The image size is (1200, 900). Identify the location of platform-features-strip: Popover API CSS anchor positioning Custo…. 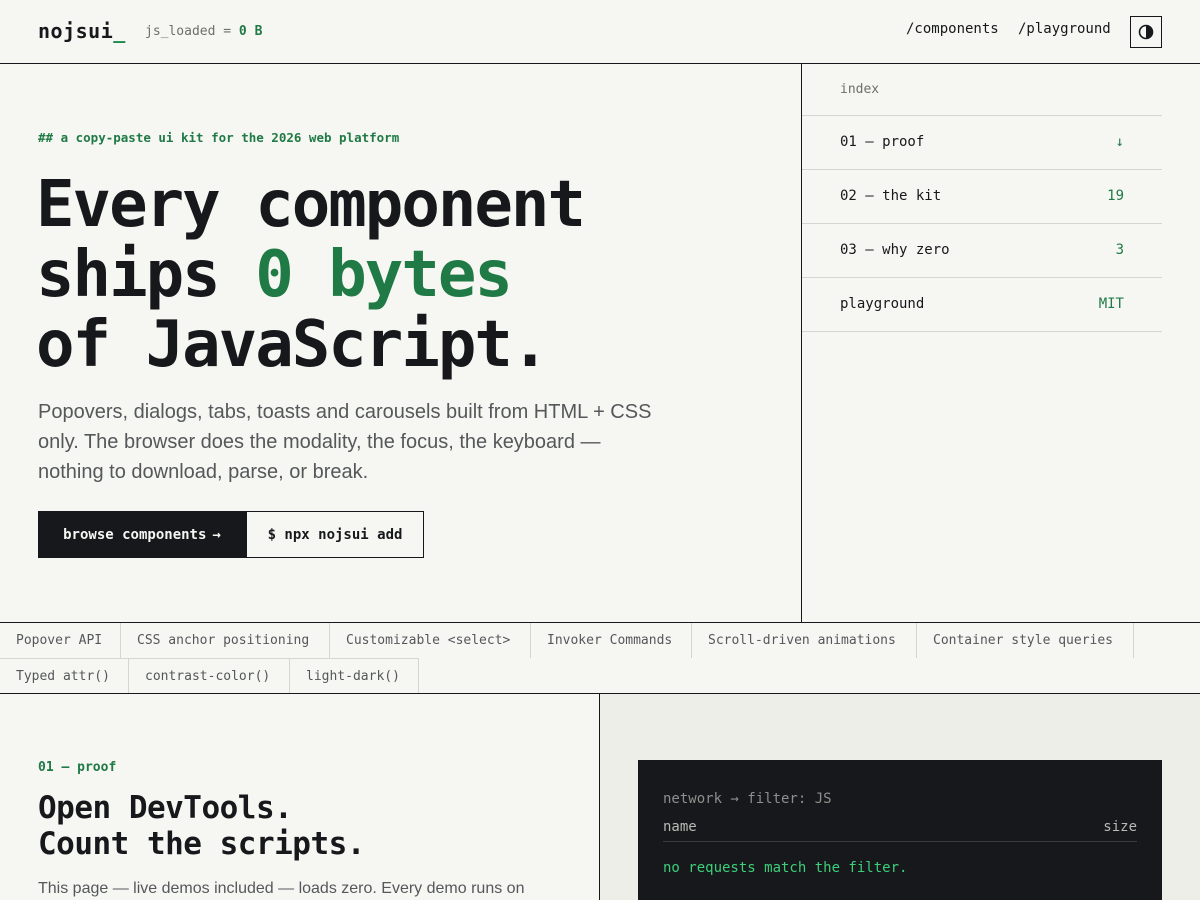
(600, 658).